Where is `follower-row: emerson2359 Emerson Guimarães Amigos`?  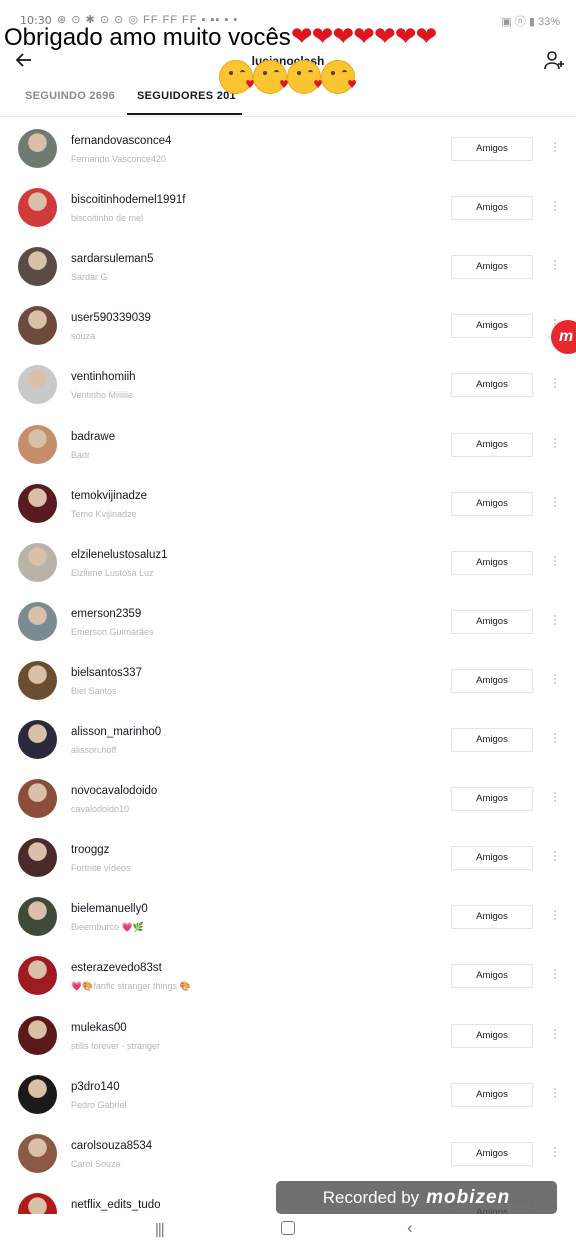
follower-row: emerson2359 Emerson Guimarães Amigos is located at coordinates (288, 620).